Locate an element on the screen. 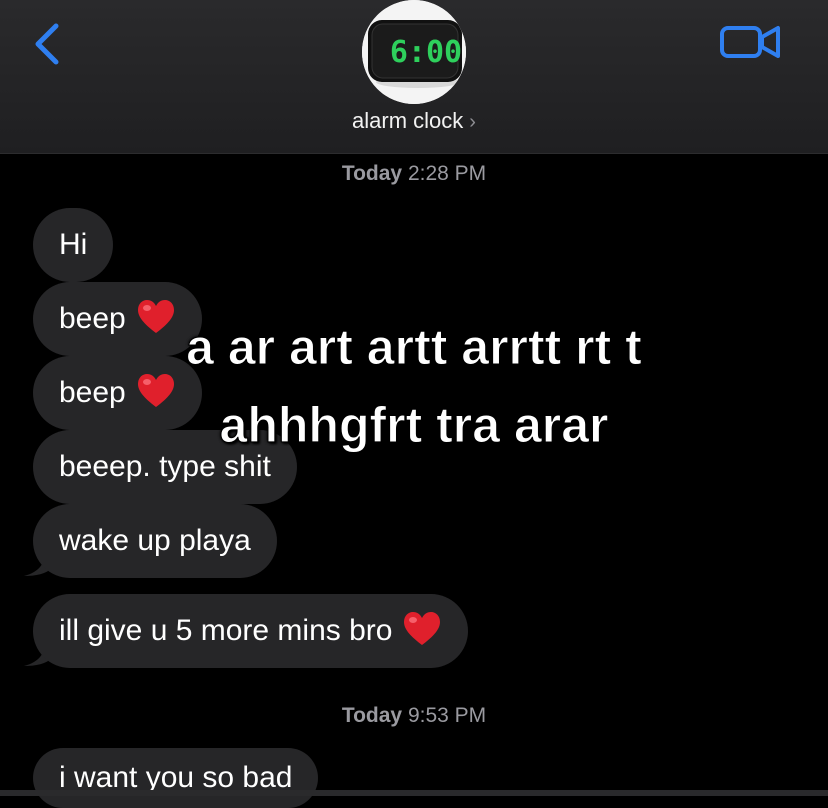  timestamp-divider: Today 2:28 PM is located at coordinates (414, 174).